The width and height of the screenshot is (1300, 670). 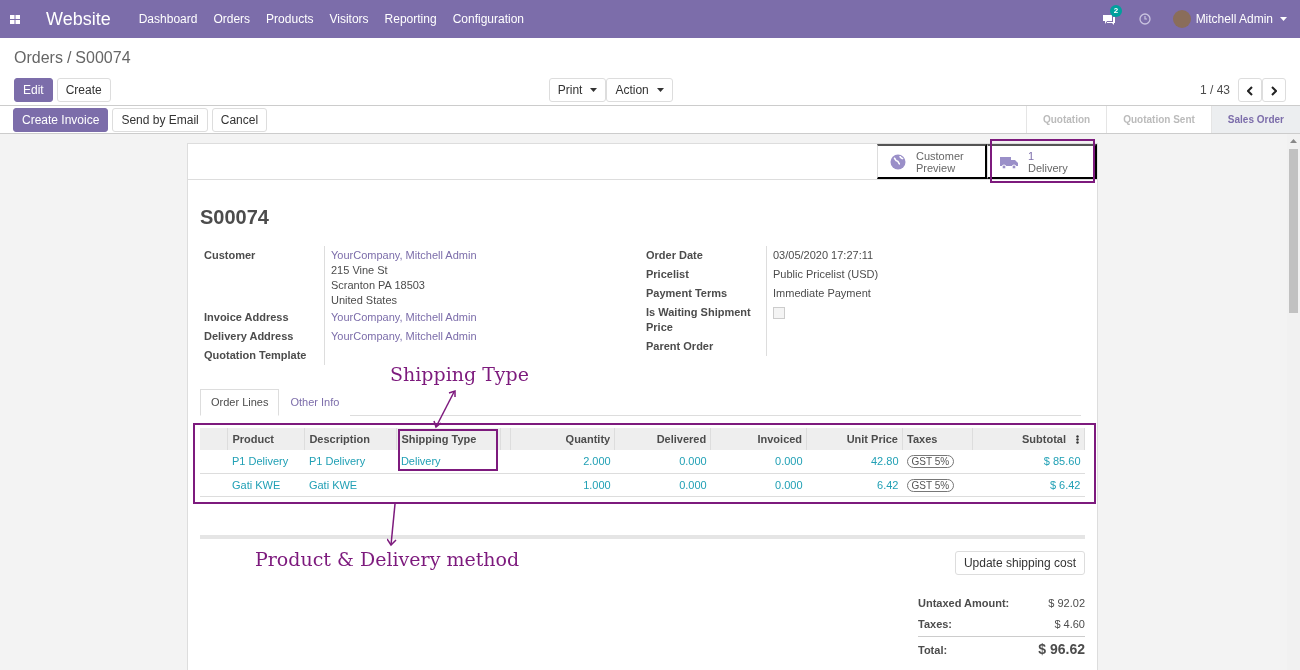 I want to click on menu-item: Visitors, so click(x=349, y=19).